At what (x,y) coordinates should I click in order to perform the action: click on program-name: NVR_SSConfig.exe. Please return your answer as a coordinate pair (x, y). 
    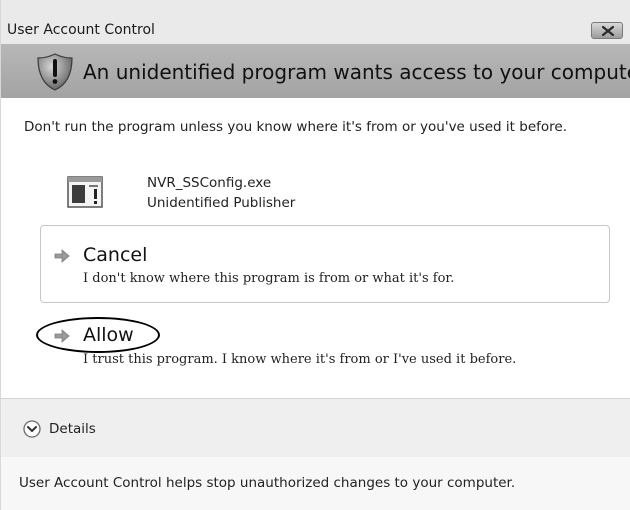
    Looking at the image, I should click on (209, 183).